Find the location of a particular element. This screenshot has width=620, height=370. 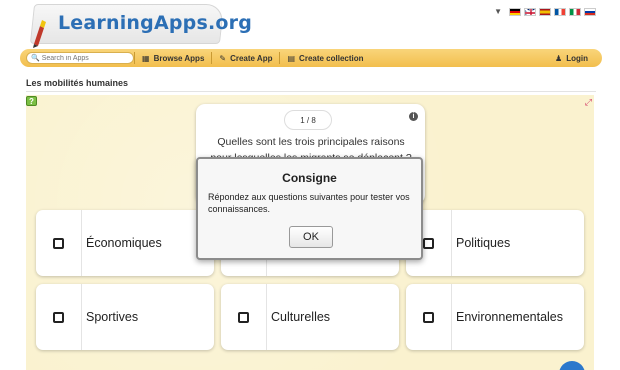

answer-option: Économiques is located at coordinates (125, 243).